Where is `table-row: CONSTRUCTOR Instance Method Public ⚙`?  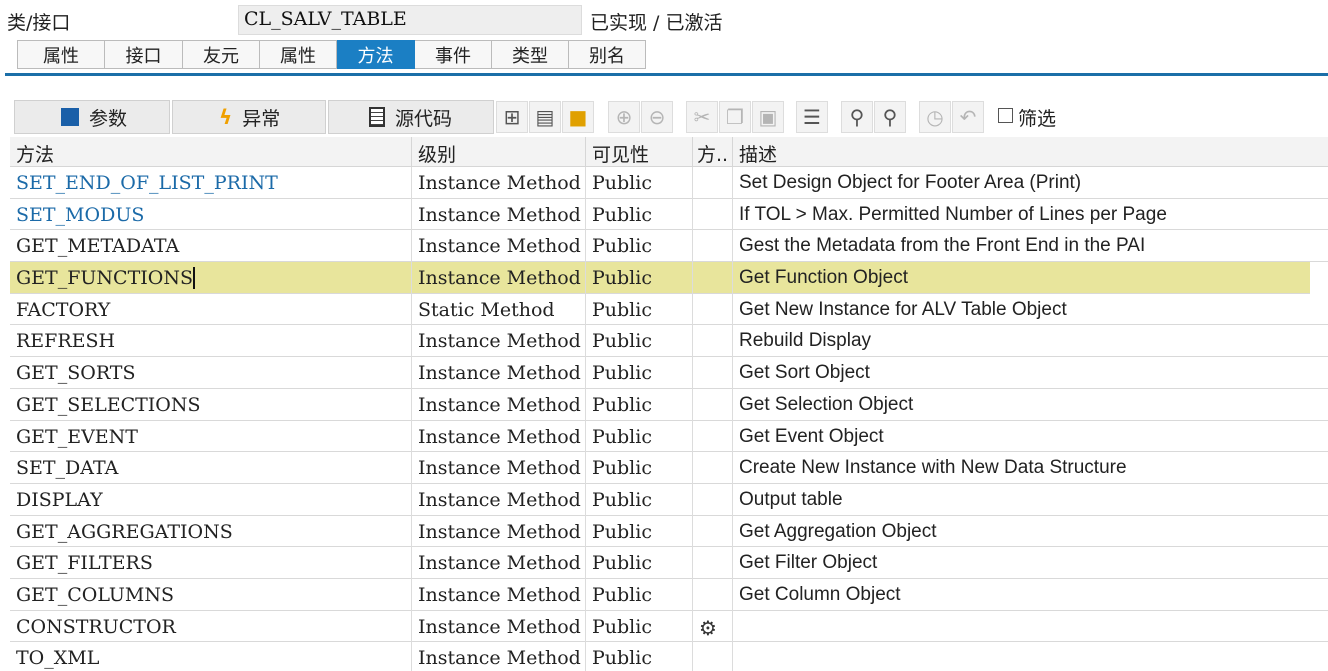
table-row: CONSTRUCTOR Instance Method Public ⚙ is located at coordinates (669, 626).